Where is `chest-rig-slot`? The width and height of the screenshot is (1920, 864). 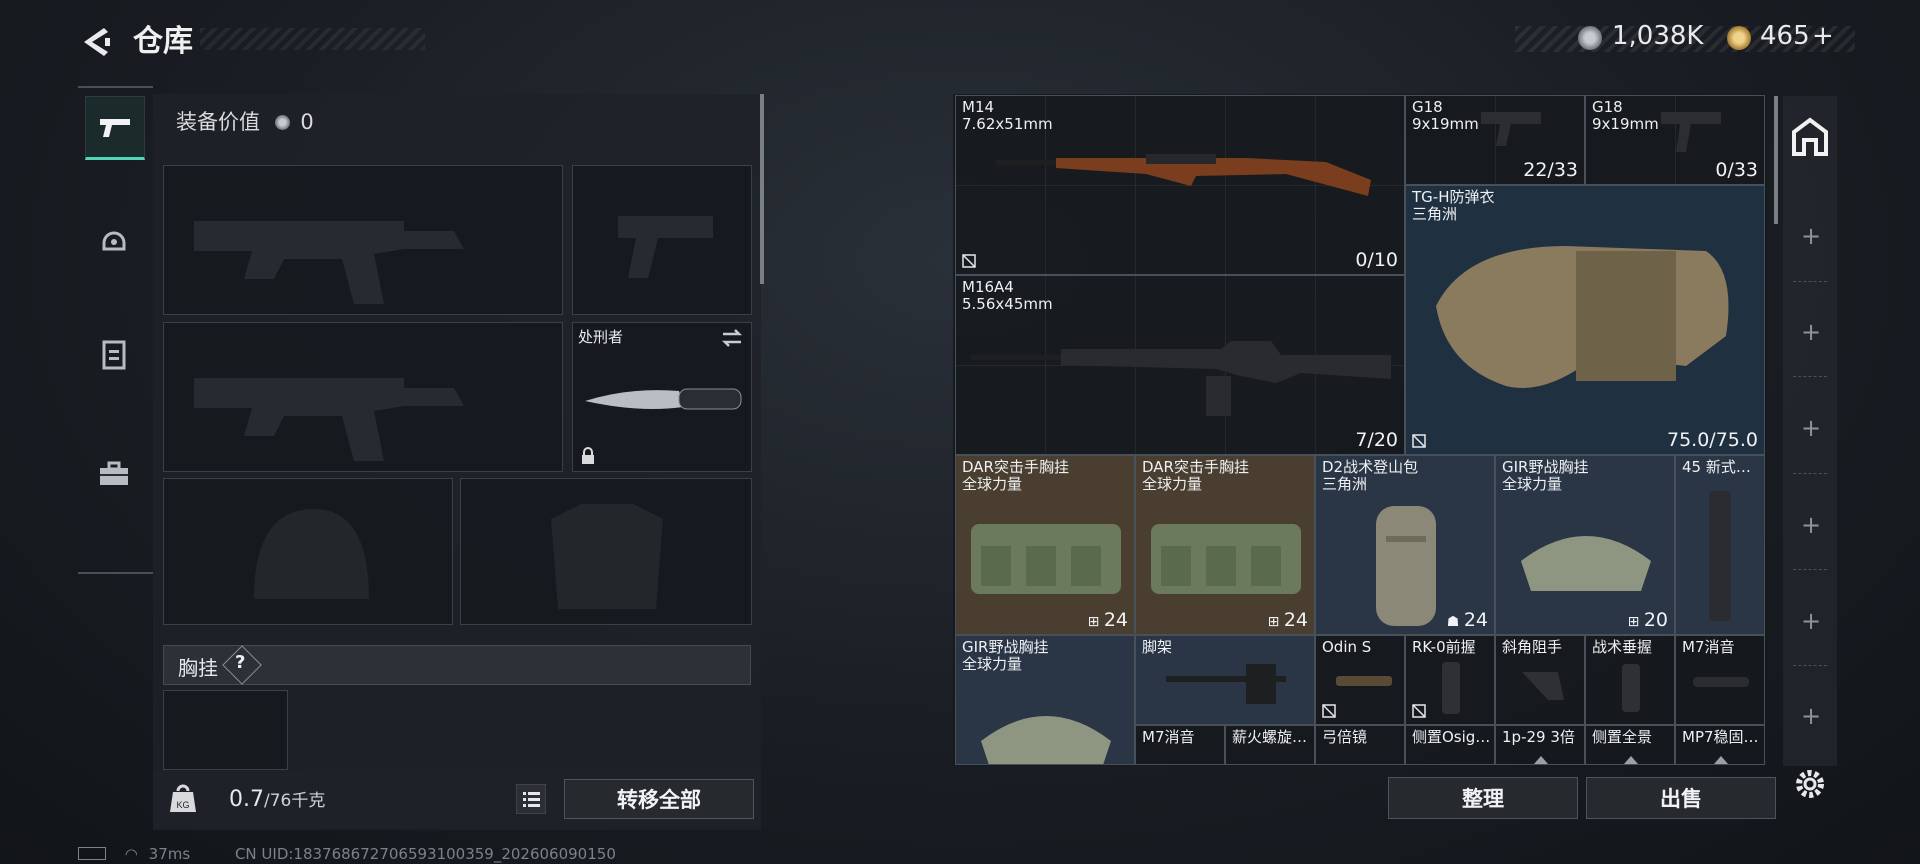 chest-rig-slot is located at coordinates (225, 730).